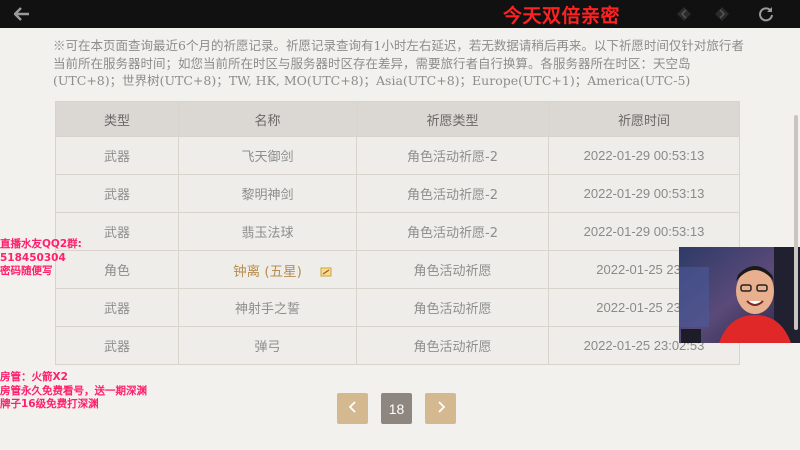  I want to click on qq-group-overlay: 直播水友QQ2群: 518450304 密码随便写, so click(41, 258).